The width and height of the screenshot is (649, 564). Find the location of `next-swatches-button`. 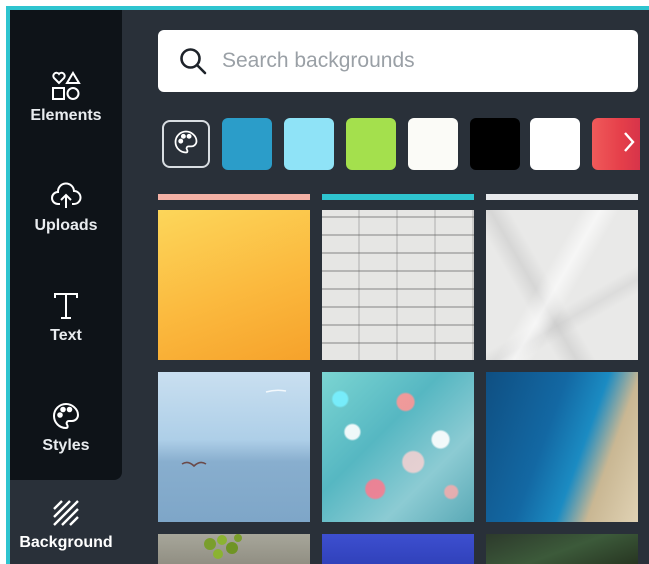

next-swatches-button is located at coordinates (616, 144).